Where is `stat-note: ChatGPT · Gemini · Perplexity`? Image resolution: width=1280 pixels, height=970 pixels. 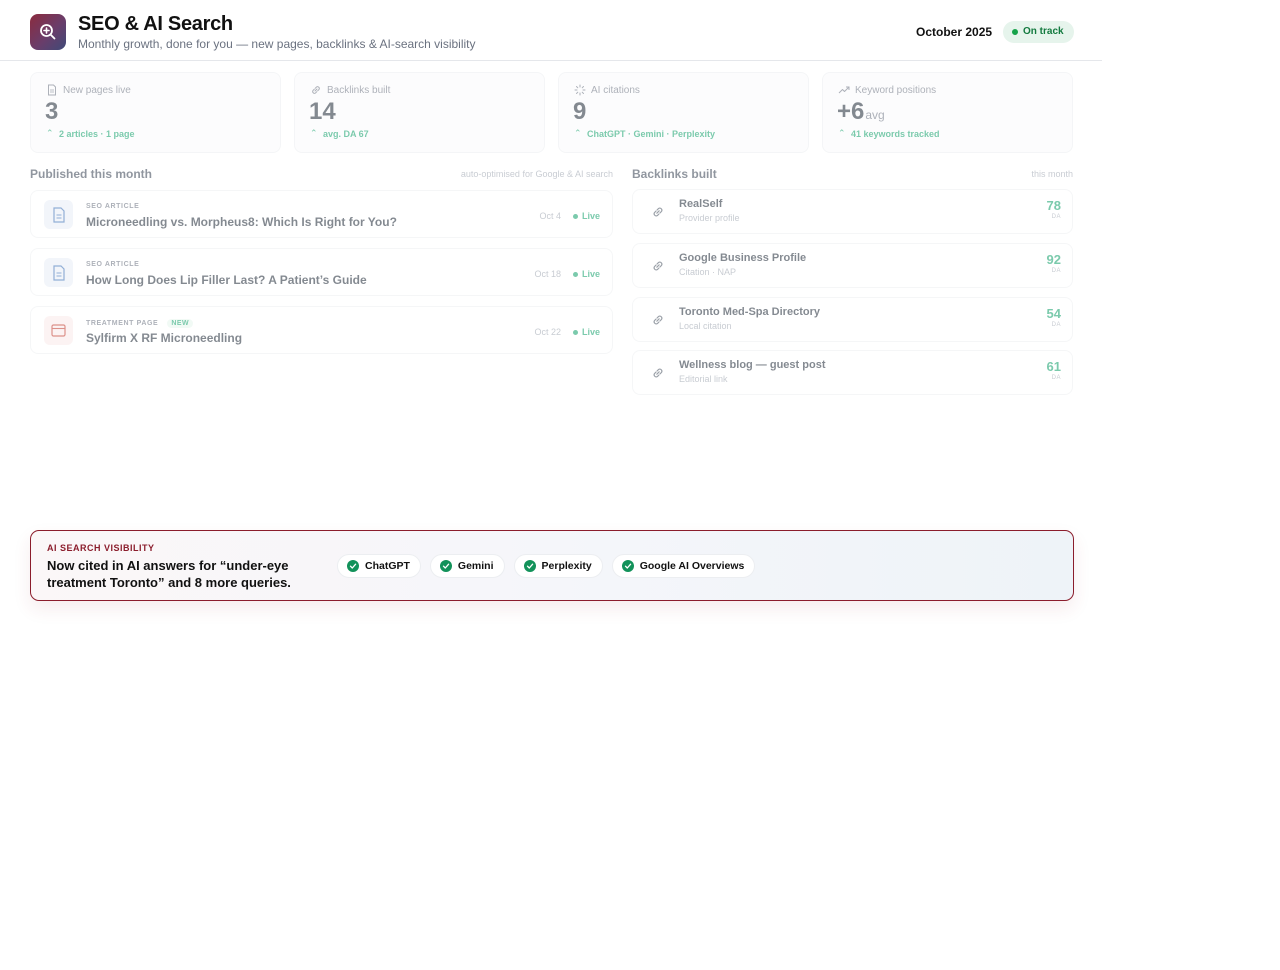
stat-note: ChatGPT · Gemini · Perplexity is located at coordinates (651, 134).